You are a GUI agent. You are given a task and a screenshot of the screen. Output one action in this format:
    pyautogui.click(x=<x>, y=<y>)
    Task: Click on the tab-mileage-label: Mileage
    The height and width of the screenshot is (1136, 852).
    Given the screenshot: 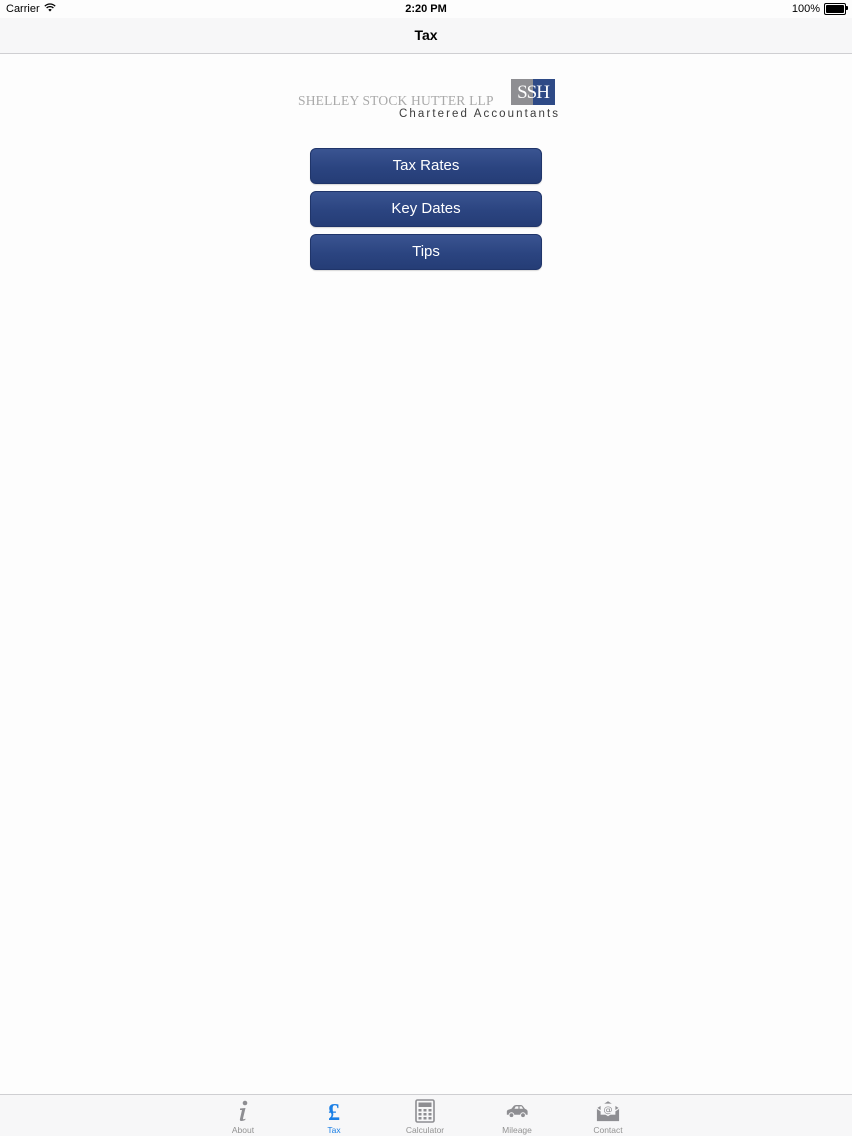 What is the action you would take?
    pyautogui.click(x=517, y=1130)
    